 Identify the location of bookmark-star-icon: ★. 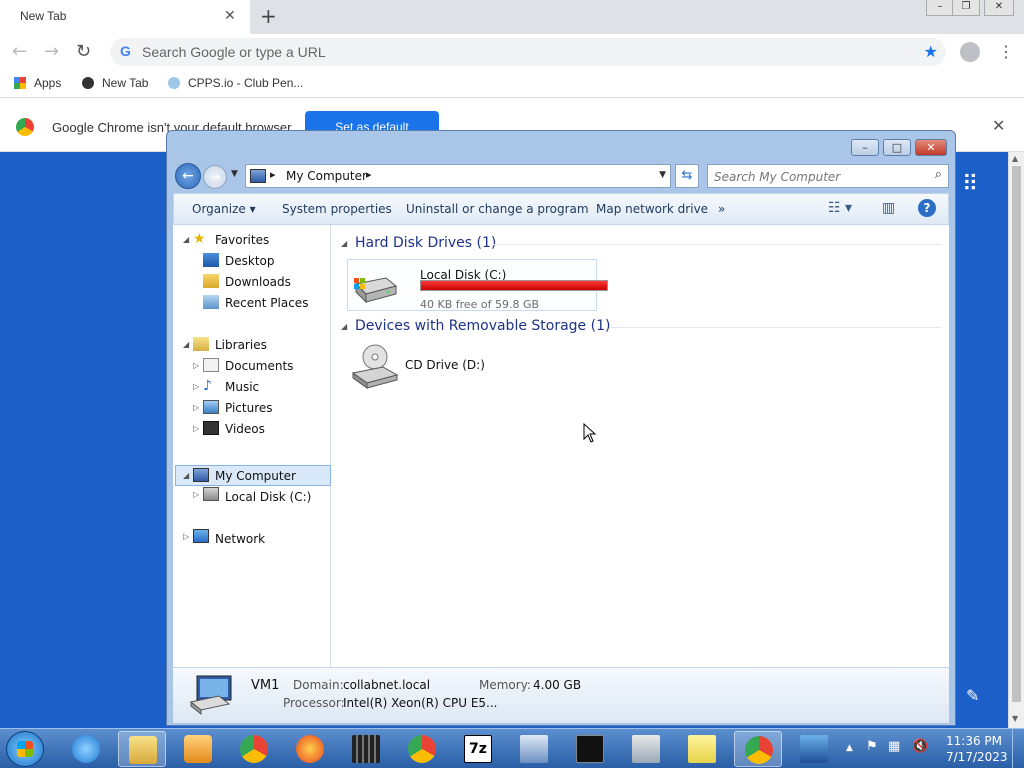
(931, 51).